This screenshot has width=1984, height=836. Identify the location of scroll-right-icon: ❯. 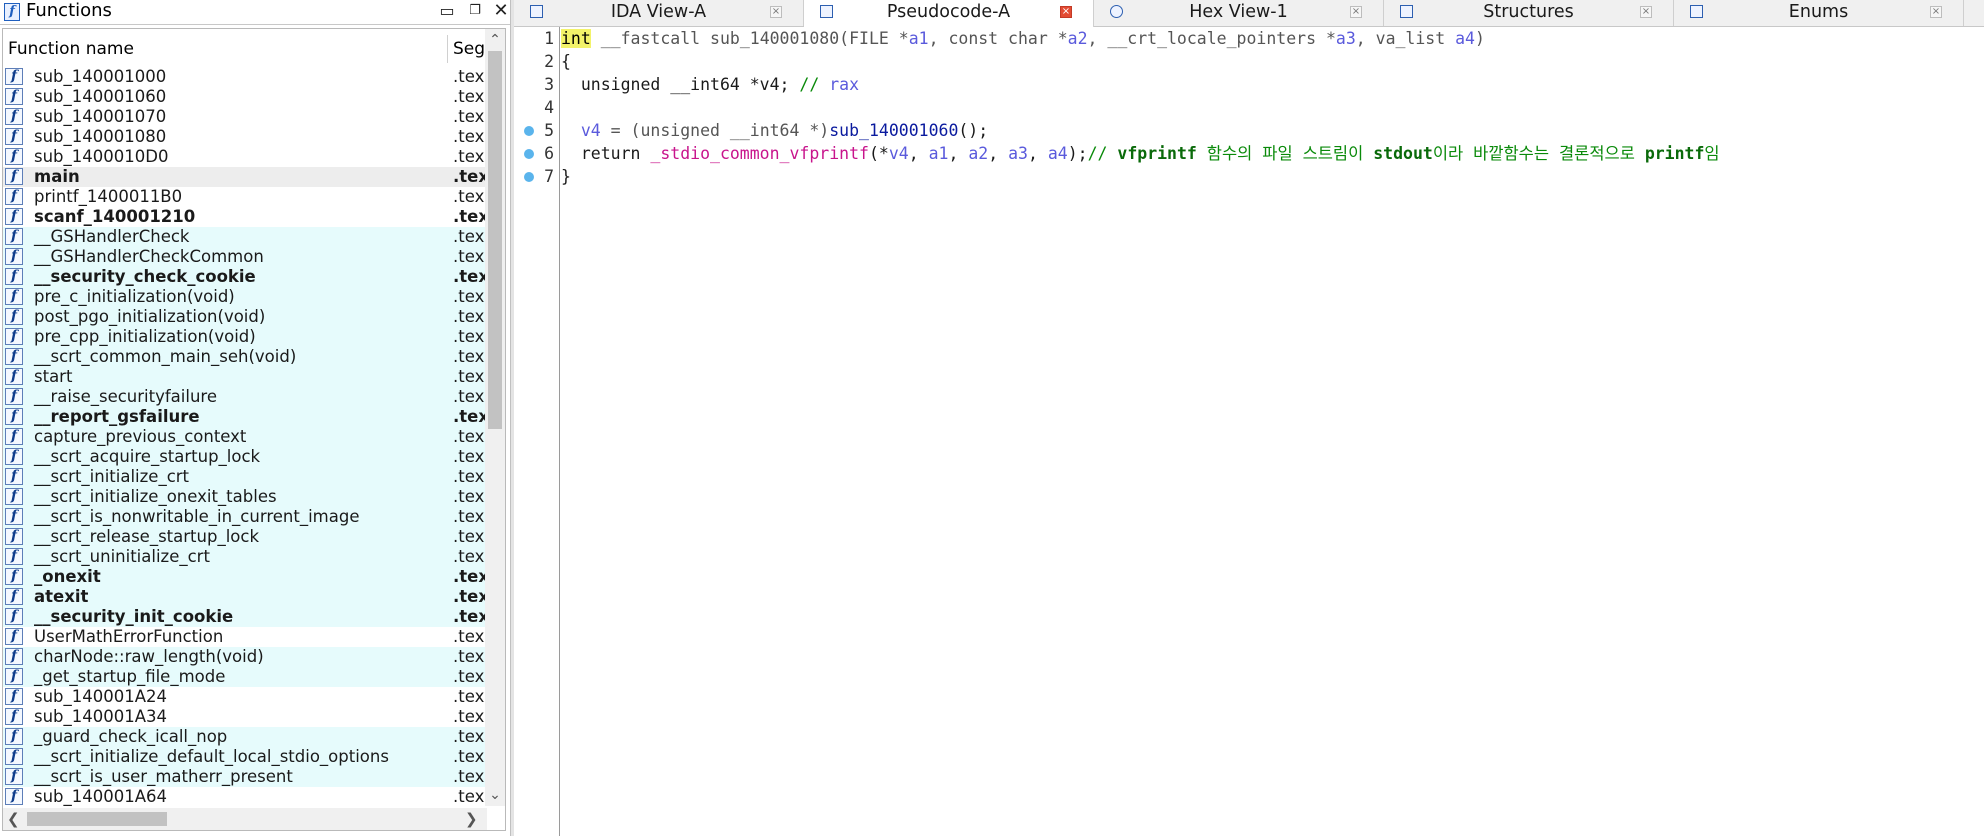
(473, 819).